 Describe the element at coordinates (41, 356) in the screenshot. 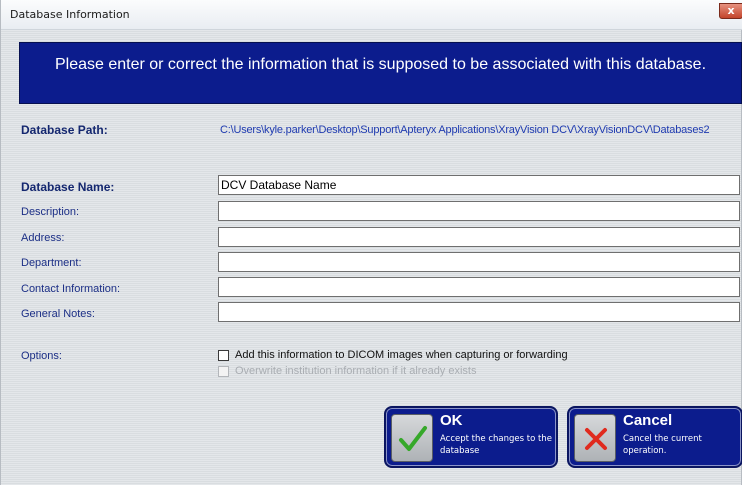

I see `options-label: Options:` at that location.